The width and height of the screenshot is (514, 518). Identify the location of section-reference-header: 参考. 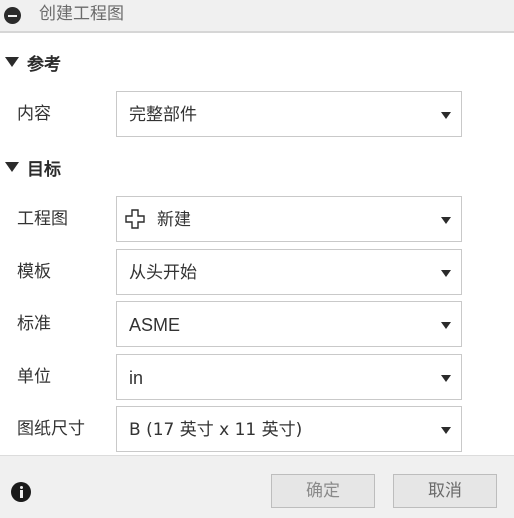
(100, 62).